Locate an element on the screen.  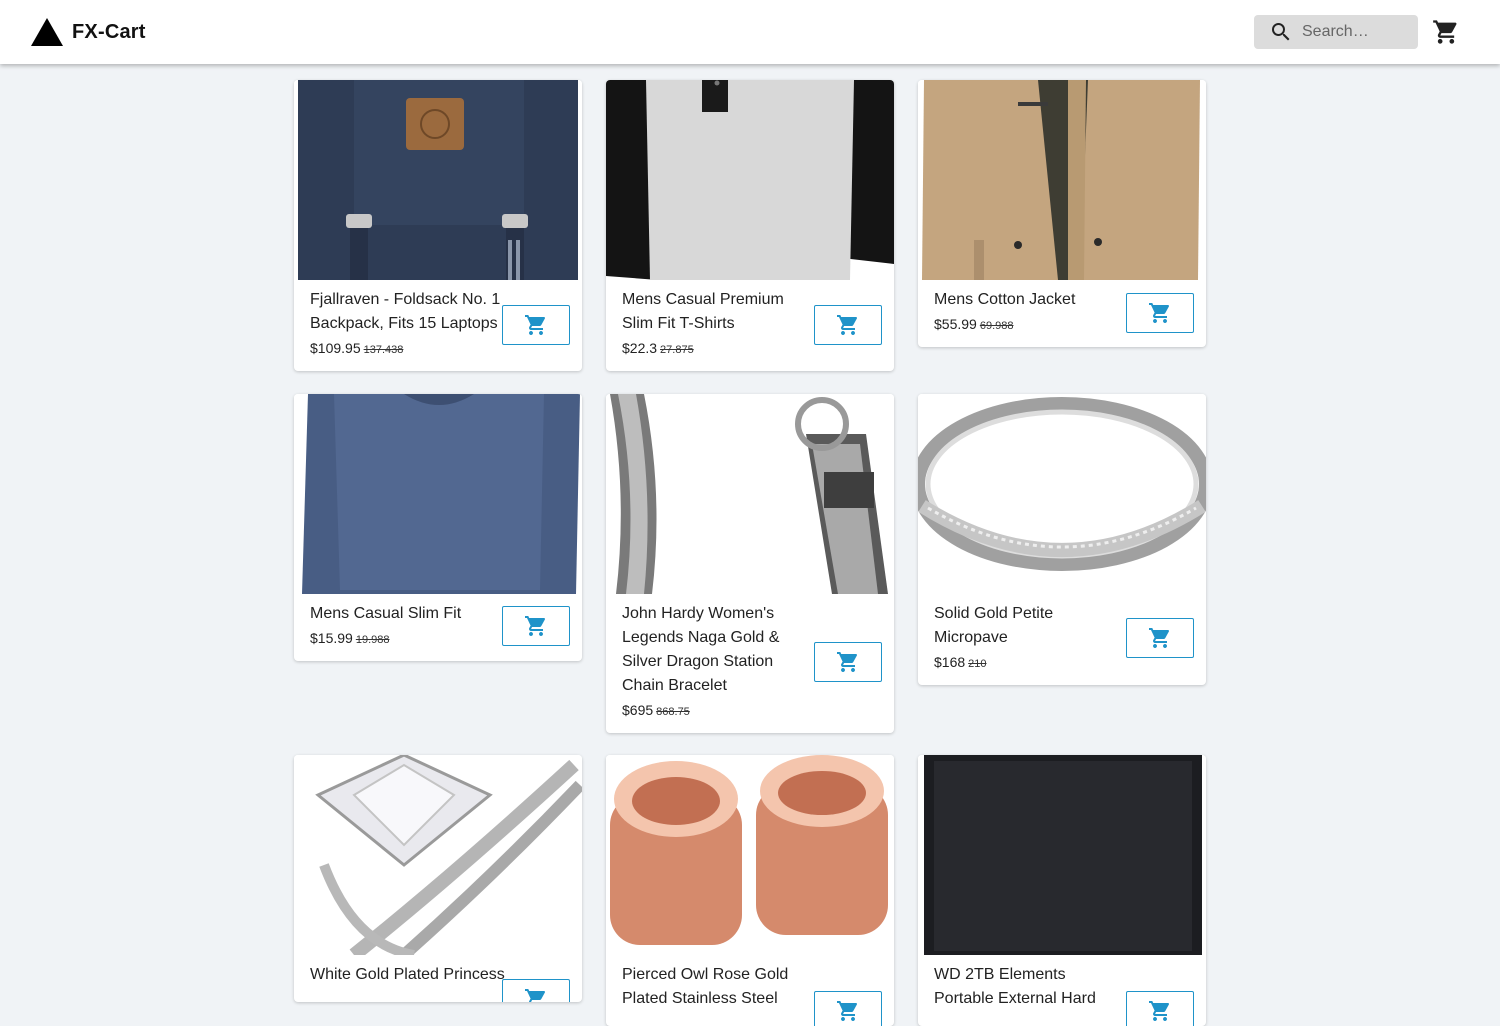
product-card: WD 2TB Elements Portable External Hard is located at coordinates (1062, 890).